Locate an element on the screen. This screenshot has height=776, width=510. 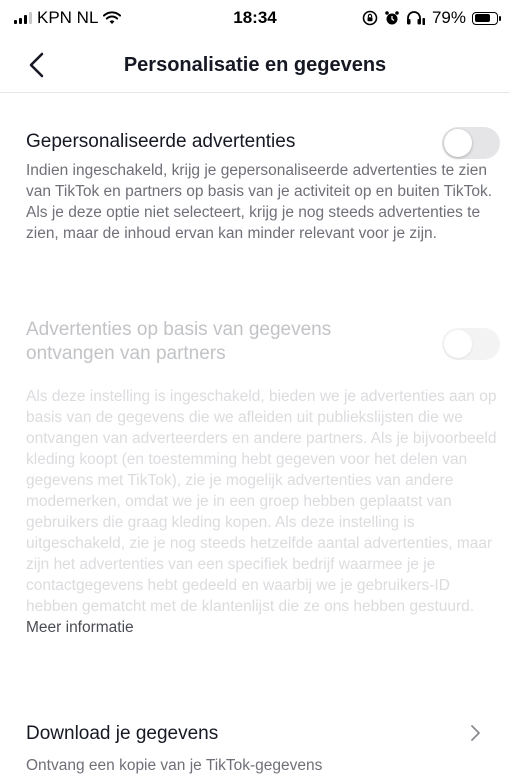
battery-icon is located at coordinates (486, 18).